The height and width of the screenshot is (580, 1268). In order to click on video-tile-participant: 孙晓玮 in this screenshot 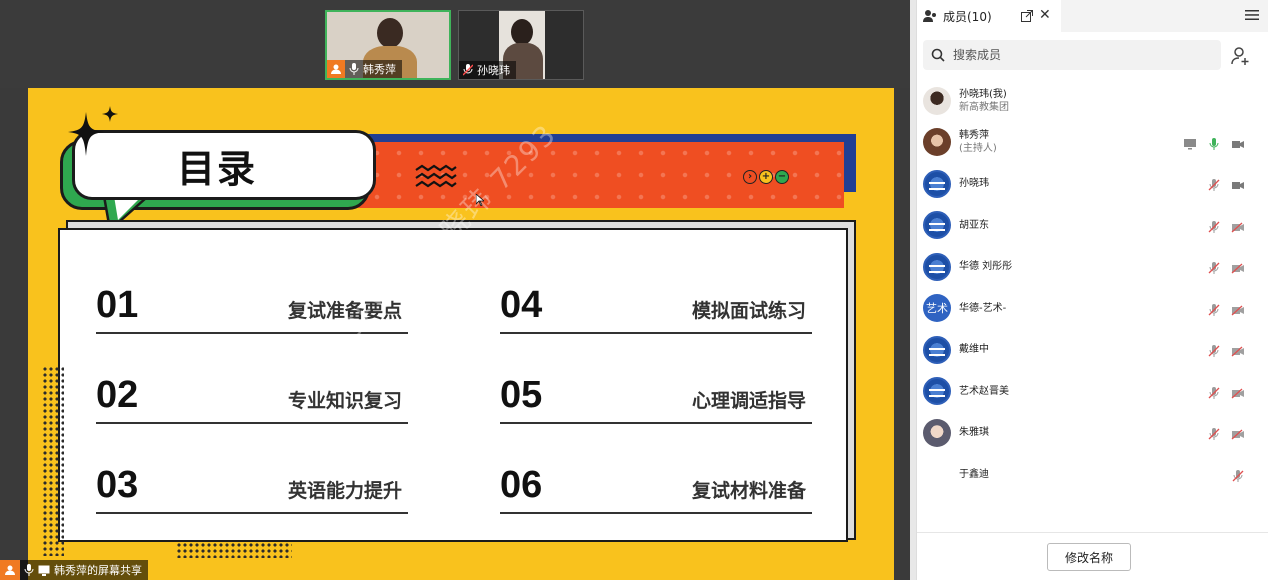, I will do `click(521, 45)`.